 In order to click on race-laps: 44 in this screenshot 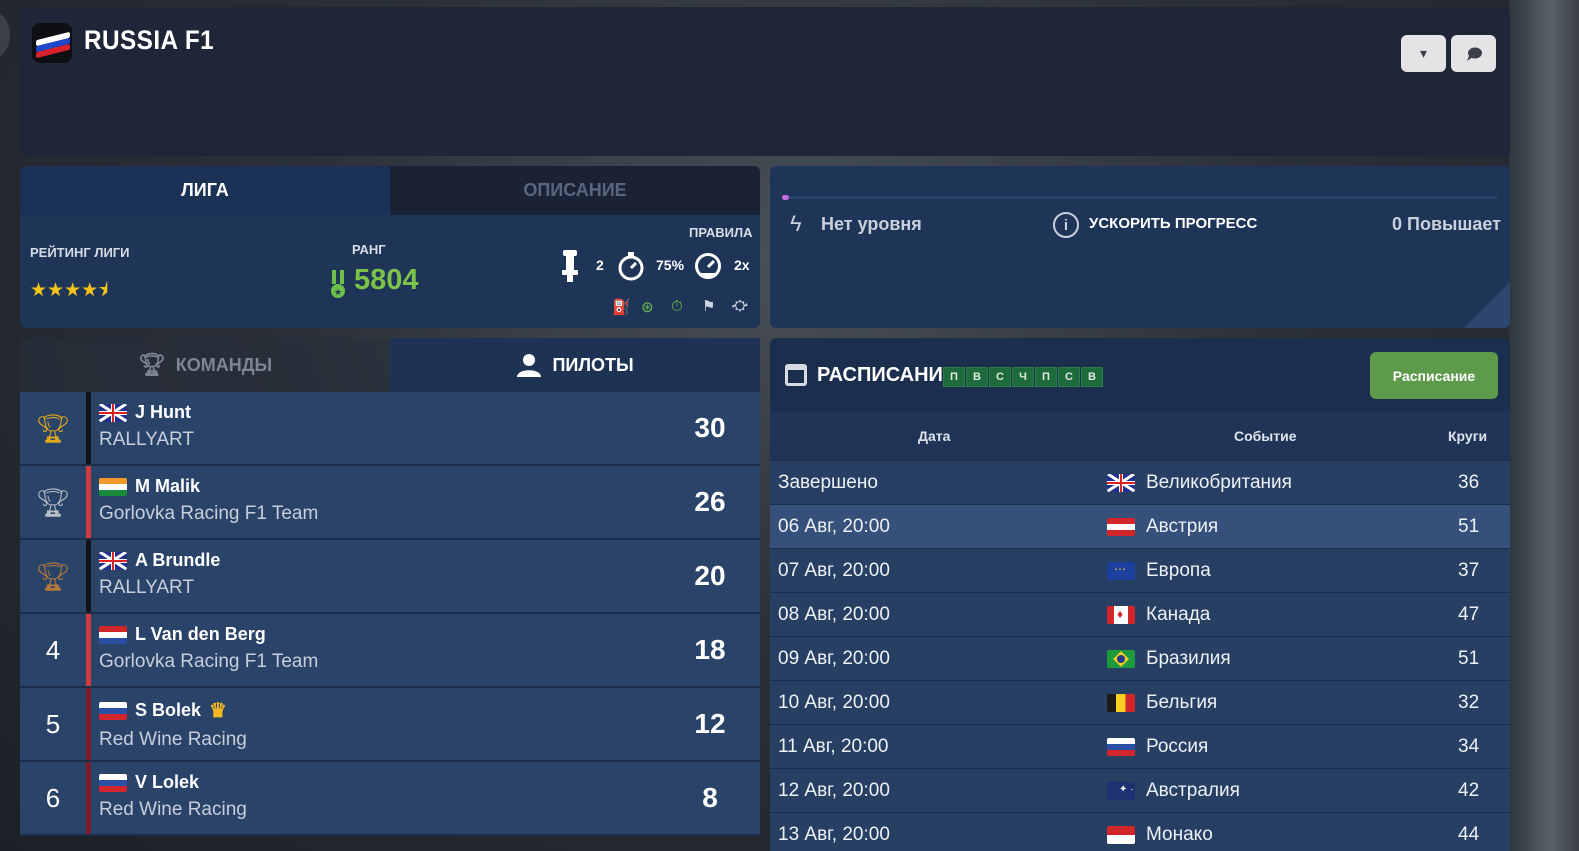, I will do `click(1469, 834)`.